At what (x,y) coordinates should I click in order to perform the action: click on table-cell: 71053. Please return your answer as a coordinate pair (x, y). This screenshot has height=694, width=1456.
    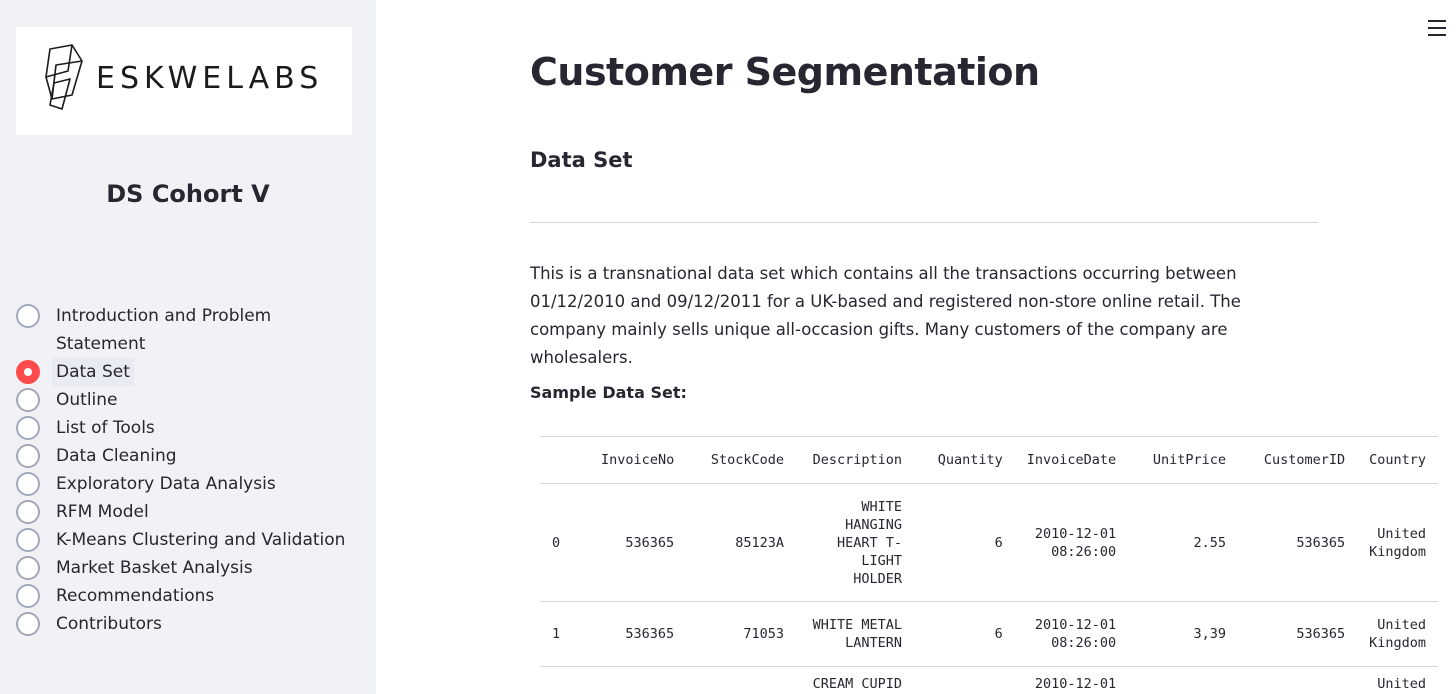
    Looking at the image, I should click on (741, 634).